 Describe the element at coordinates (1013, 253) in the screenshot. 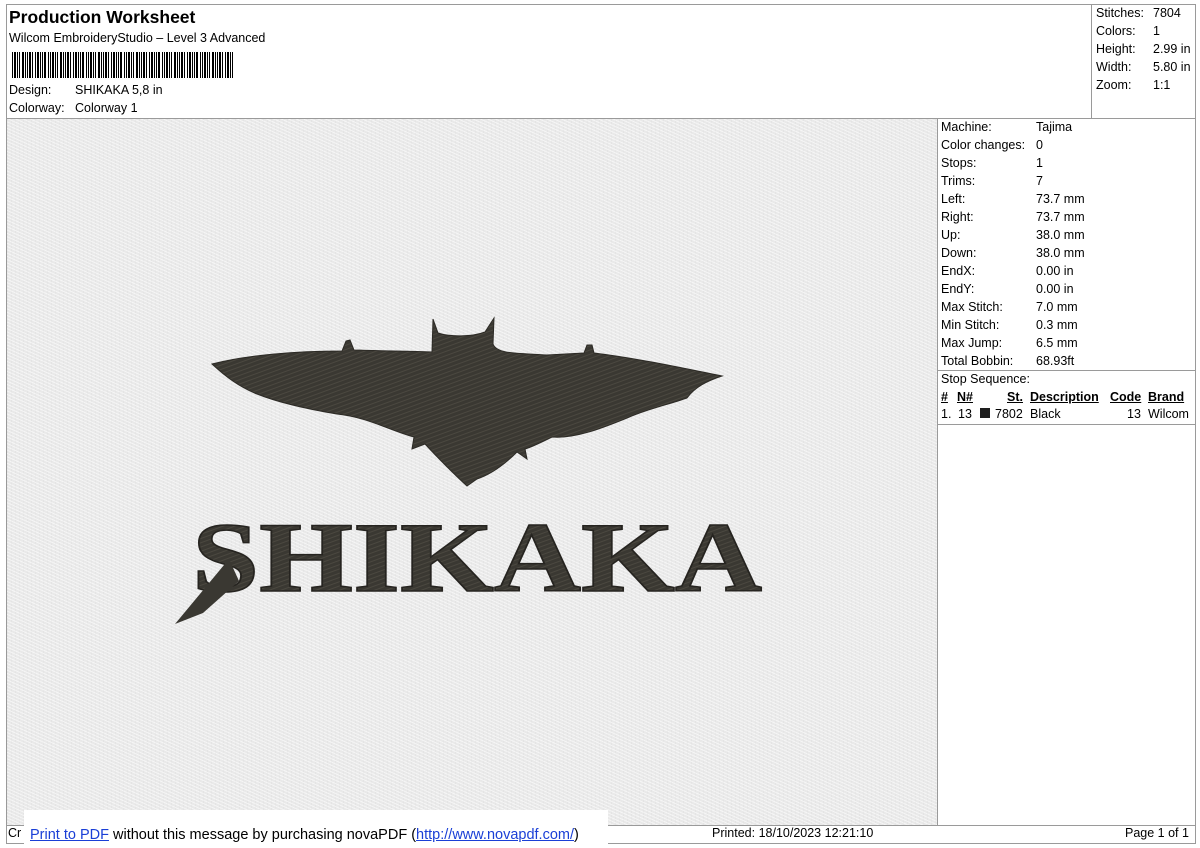

I see `machine-row: Down: 38.0 mm` at that location.